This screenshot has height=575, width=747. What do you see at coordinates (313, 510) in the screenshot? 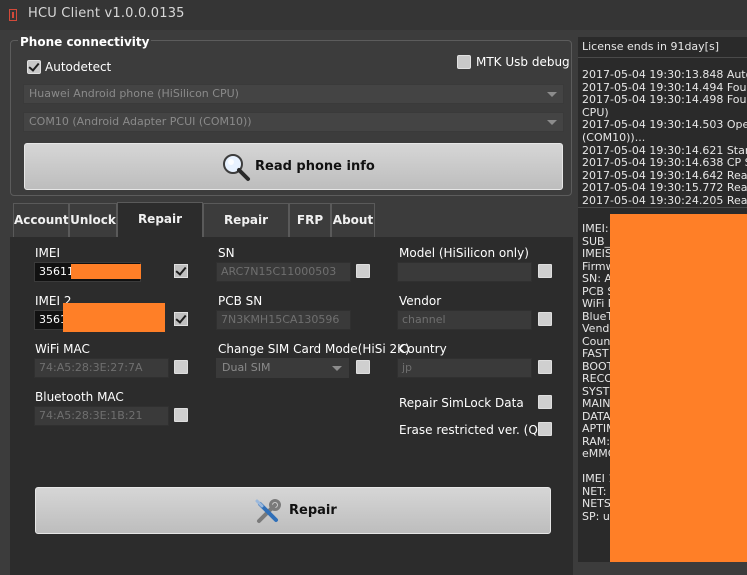
I see `repair-label: Repair` at bounding box center [313, 510].